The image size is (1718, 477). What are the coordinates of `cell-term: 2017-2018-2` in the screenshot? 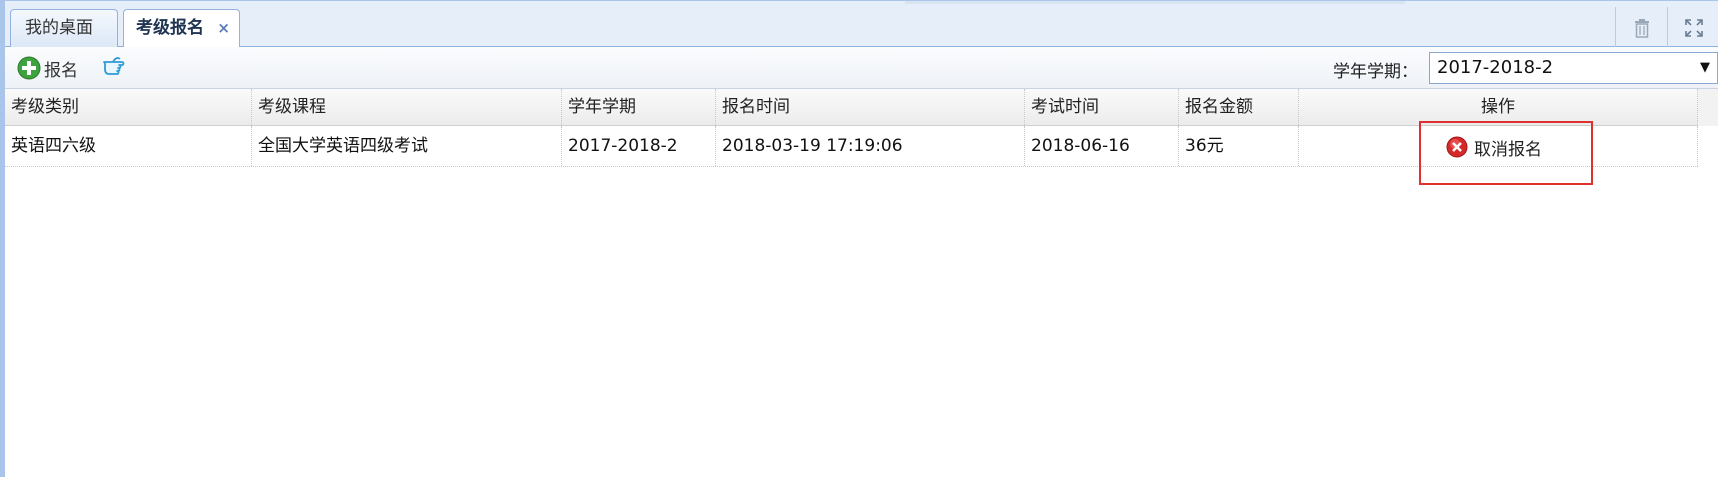 It's located at (639, 146).